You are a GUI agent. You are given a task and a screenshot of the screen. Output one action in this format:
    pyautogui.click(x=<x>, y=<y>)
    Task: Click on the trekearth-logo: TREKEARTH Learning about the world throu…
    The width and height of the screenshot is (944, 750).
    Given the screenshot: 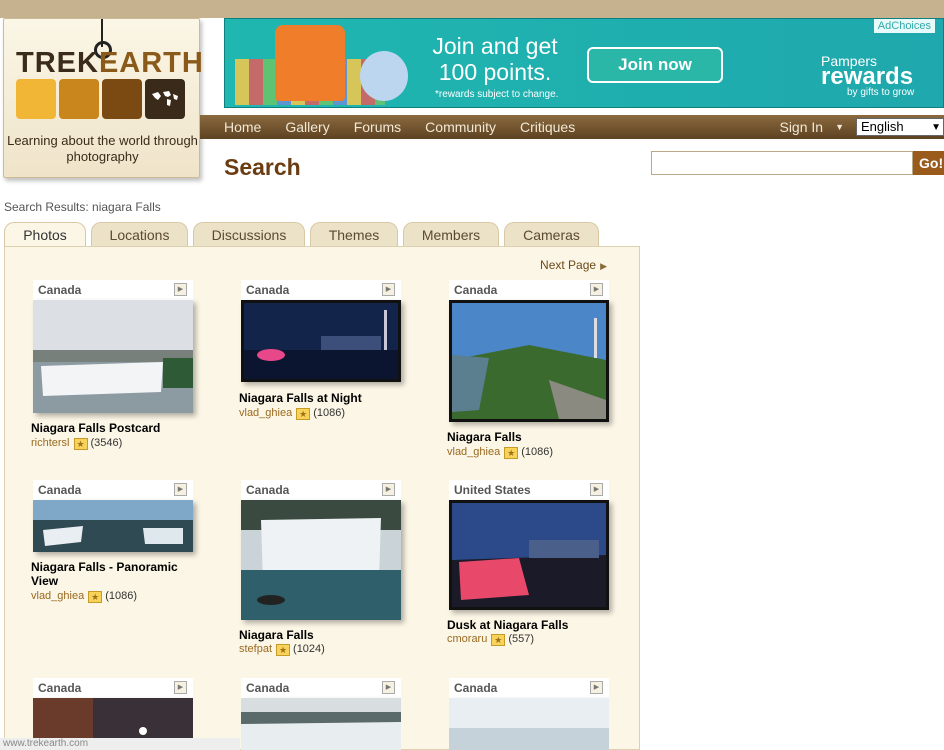 What is the action you would take?
    pyautogui.click(x=103, y=98)
    